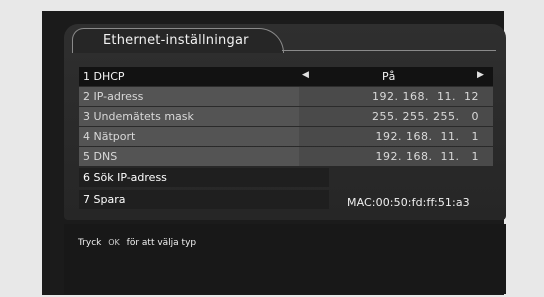  What do you see at coordinates (104, 199) in the screenshot?
I see `menu-item-label: 7 Spara` at bounding box center [104, 199].